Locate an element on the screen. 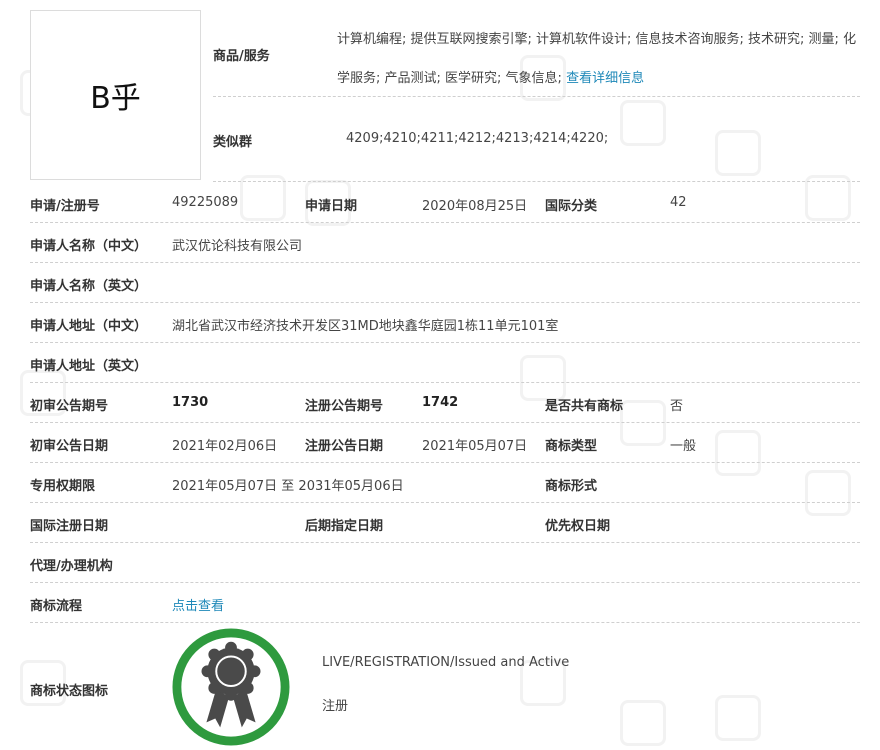  status-chinese: 注册 is located at coordinates (335, 706).